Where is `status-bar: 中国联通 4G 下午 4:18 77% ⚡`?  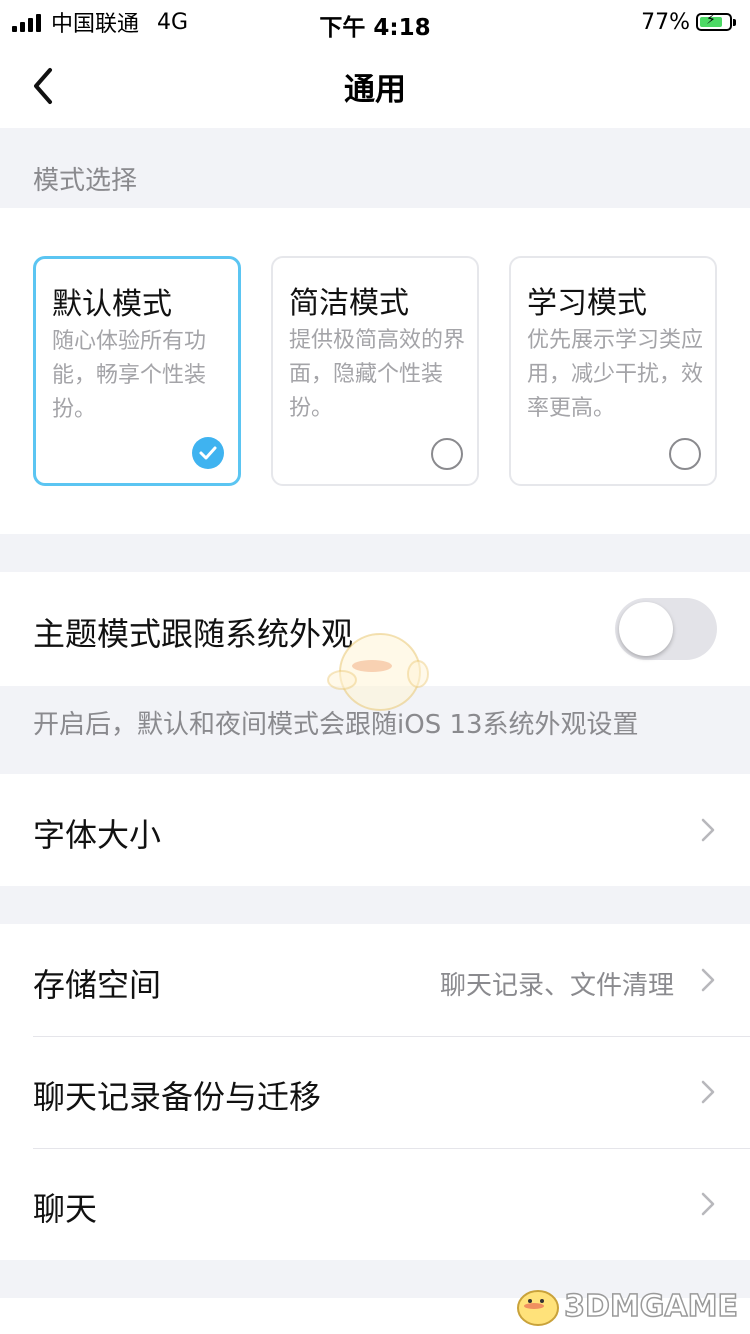
status-bar: 中国联通 4G 下午 4:18 77% ⚡ is located at coordinates (375, 22).